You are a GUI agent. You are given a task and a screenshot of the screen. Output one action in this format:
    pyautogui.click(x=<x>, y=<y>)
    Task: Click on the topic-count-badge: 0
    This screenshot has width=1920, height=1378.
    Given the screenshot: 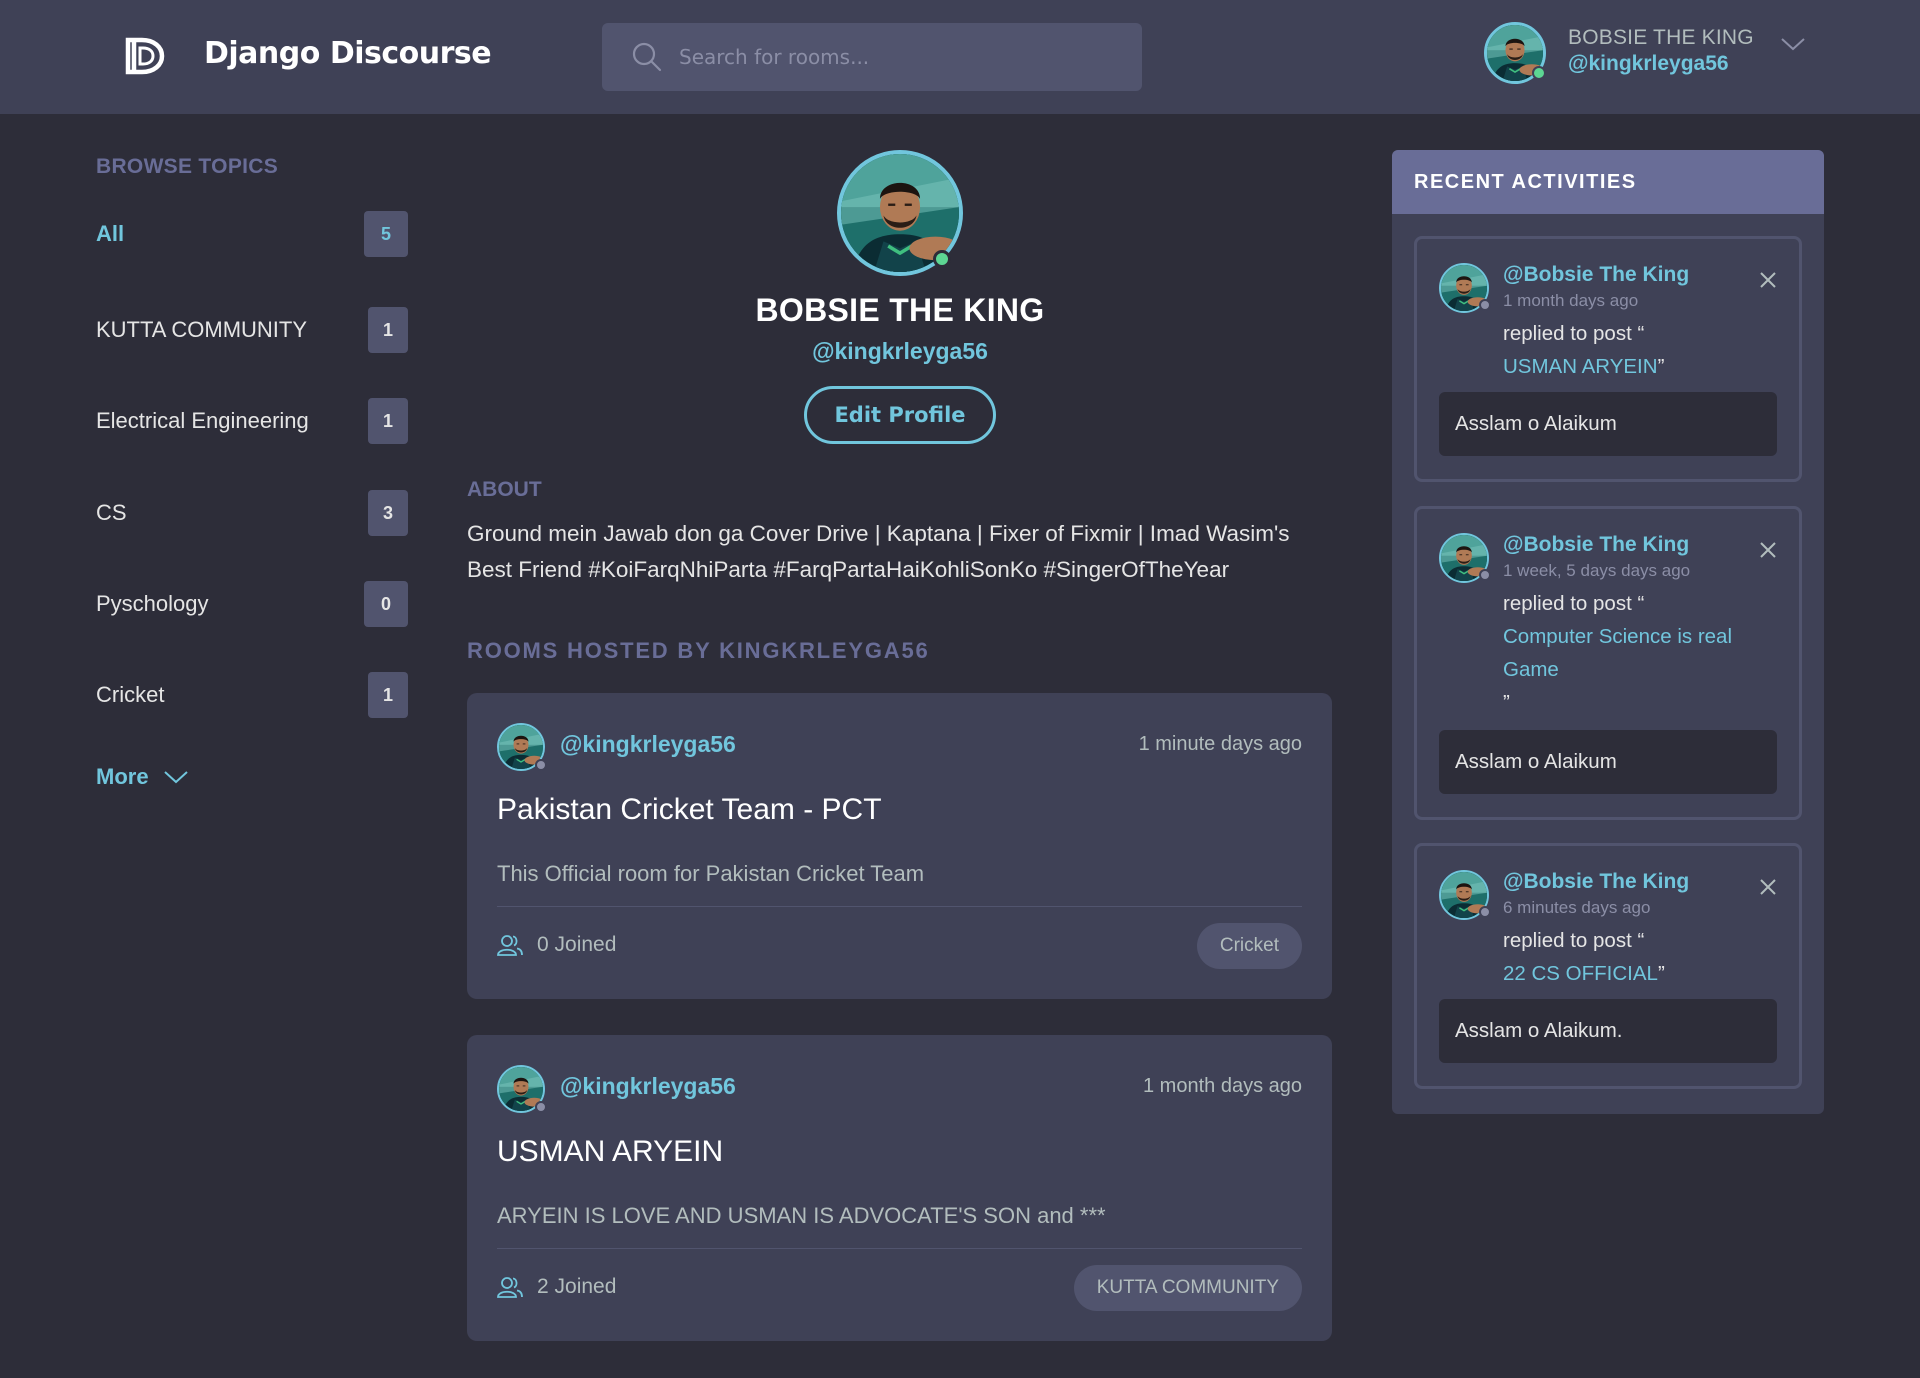 What is the action you would take?
    pyautogui.click(x=386, y=604)
    